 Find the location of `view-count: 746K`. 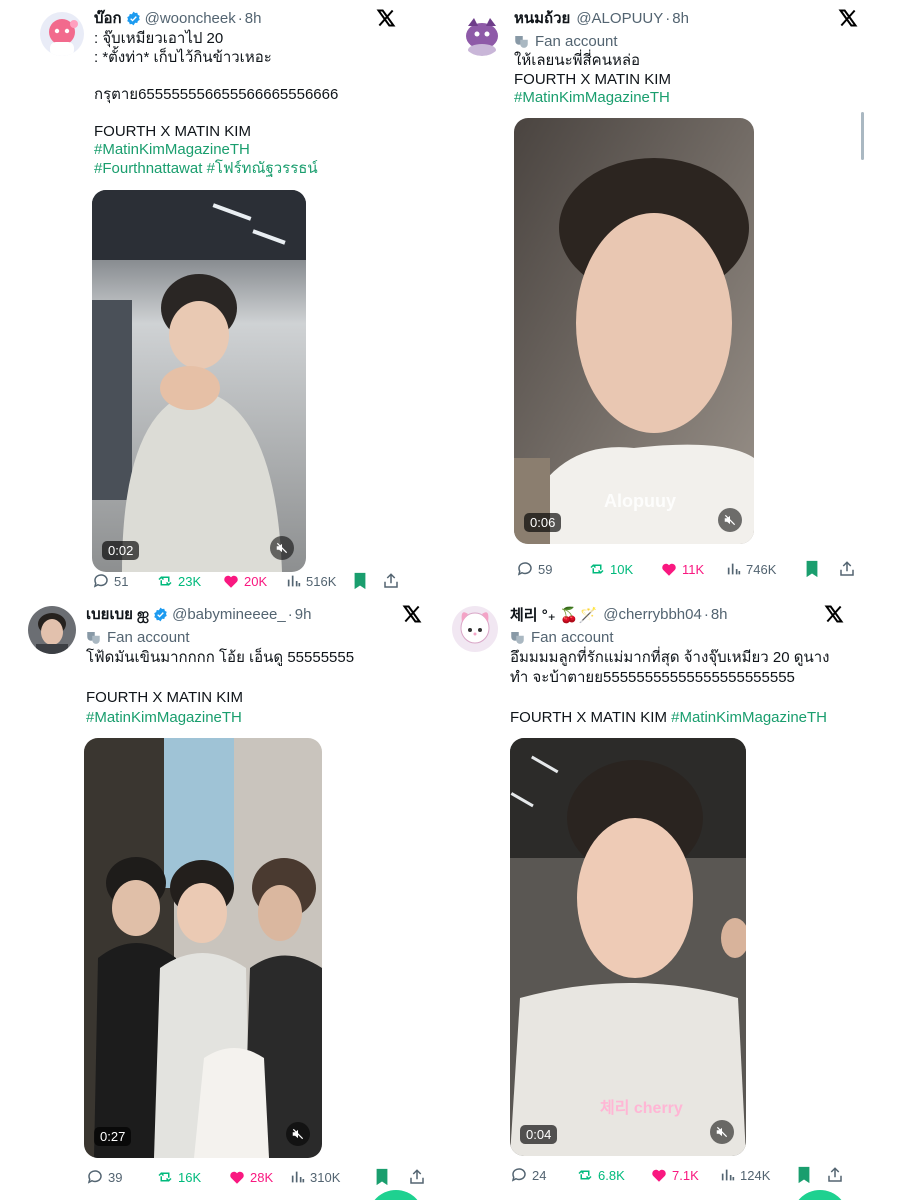

view-count: 746K is located at coordinates (761, 569).